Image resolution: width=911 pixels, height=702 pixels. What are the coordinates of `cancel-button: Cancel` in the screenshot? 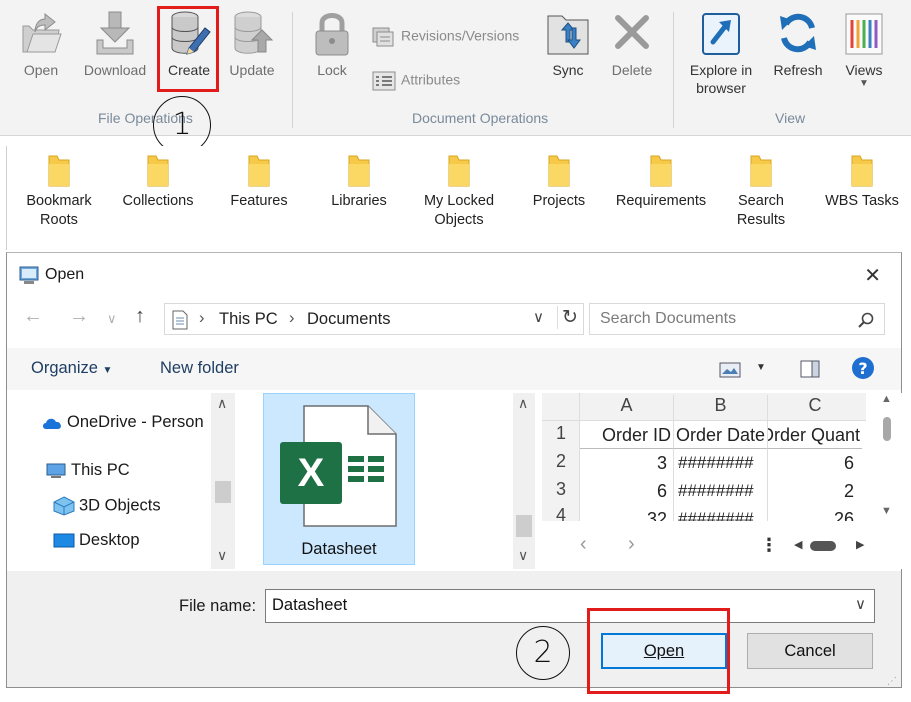 It's located at (810, 651).